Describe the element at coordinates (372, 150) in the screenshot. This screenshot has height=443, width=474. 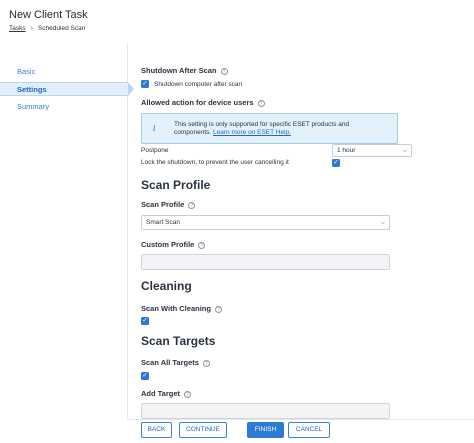
I see `postpone-select: 1 hour ⌵` at that location.